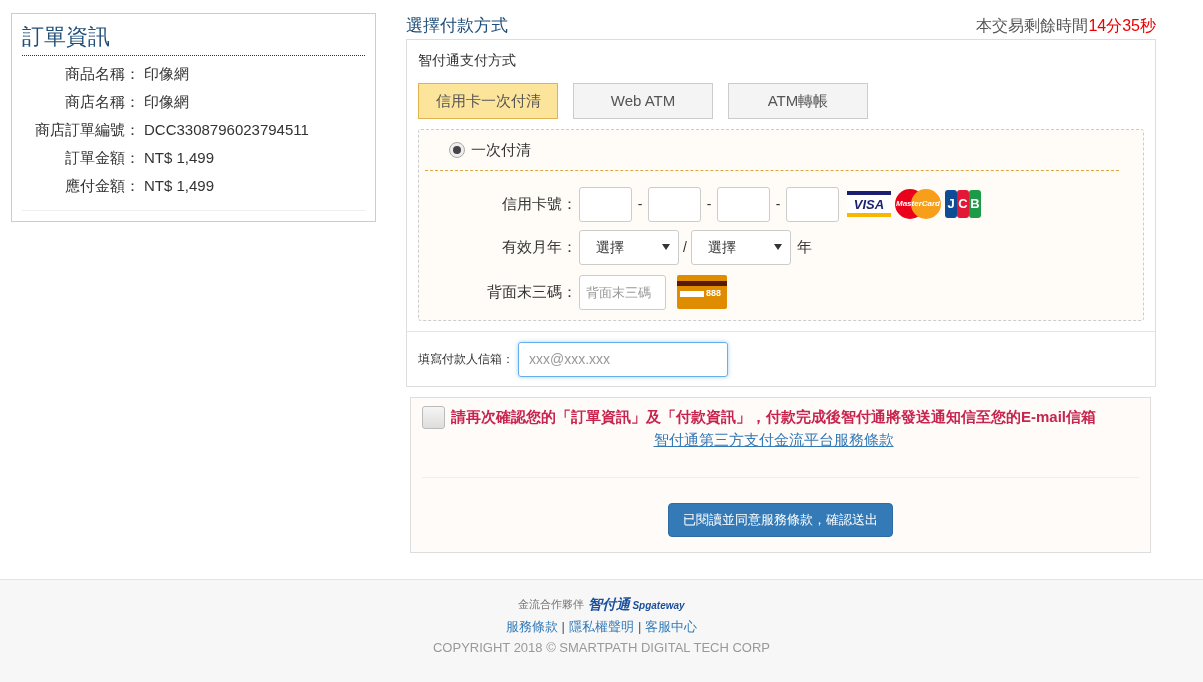 Image resolution: width=1203 pixels, height=682 pixels. Describe the element at coordinates (798, 101) in the screenshot. I see `payment-tab: ATM轉帳` at that location.